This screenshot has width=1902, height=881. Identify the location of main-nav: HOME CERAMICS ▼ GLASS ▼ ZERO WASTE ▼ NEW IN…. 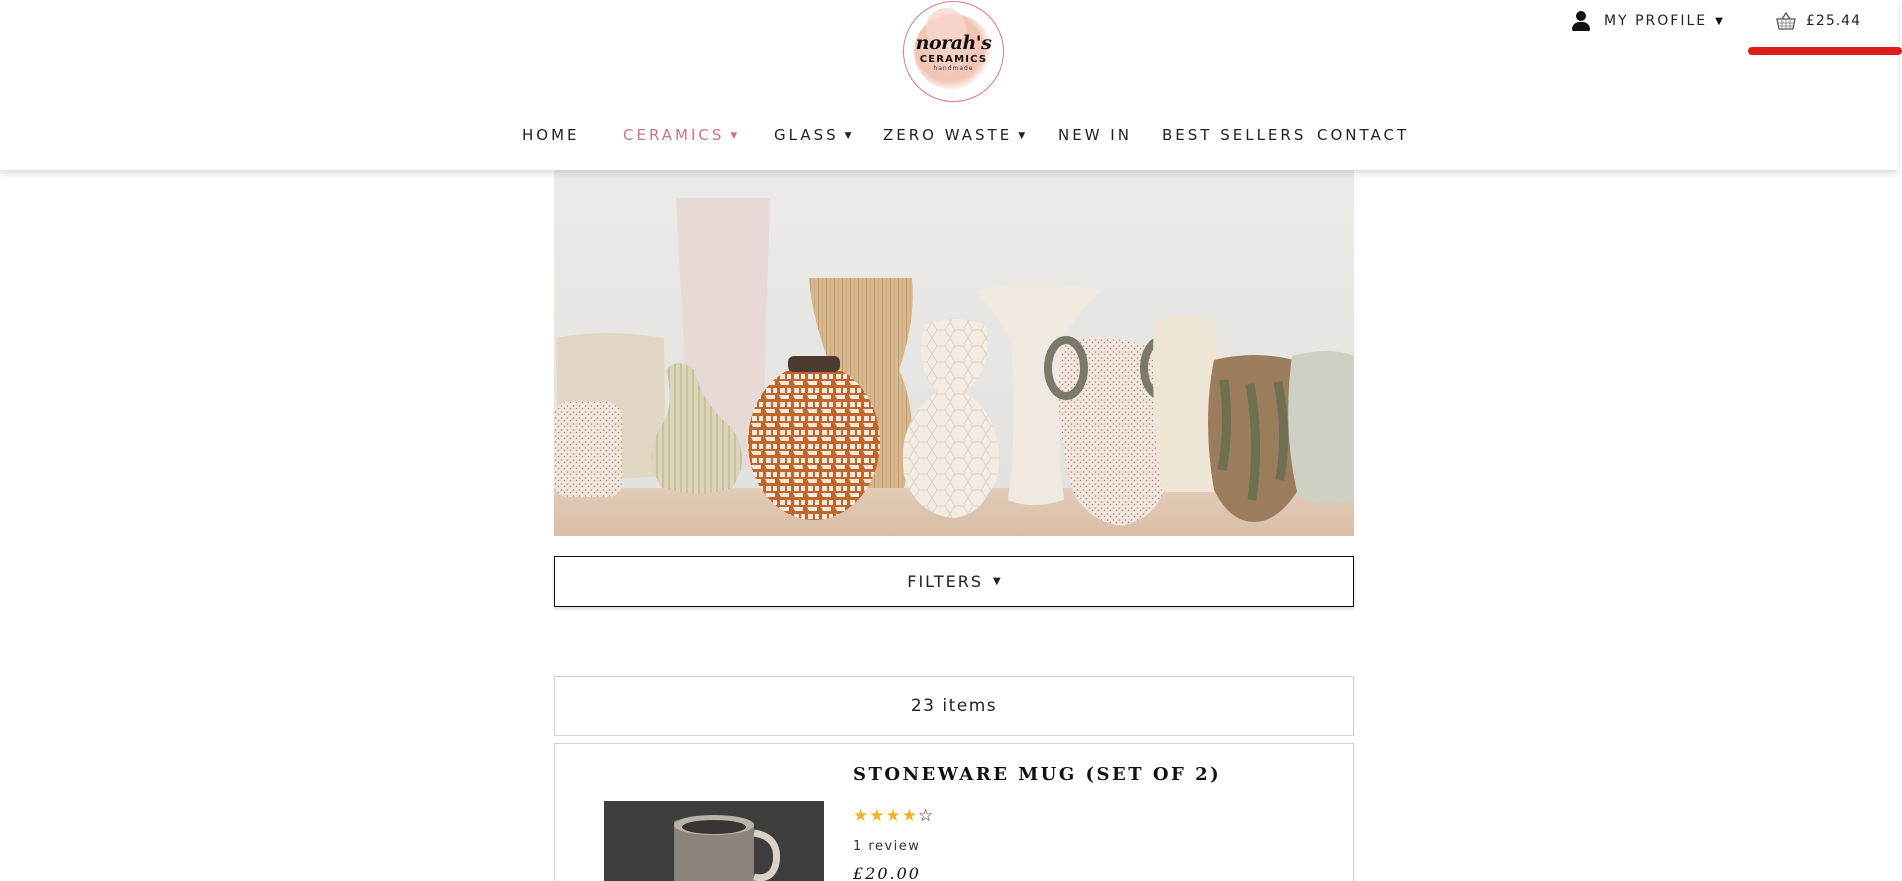
(949, 138).